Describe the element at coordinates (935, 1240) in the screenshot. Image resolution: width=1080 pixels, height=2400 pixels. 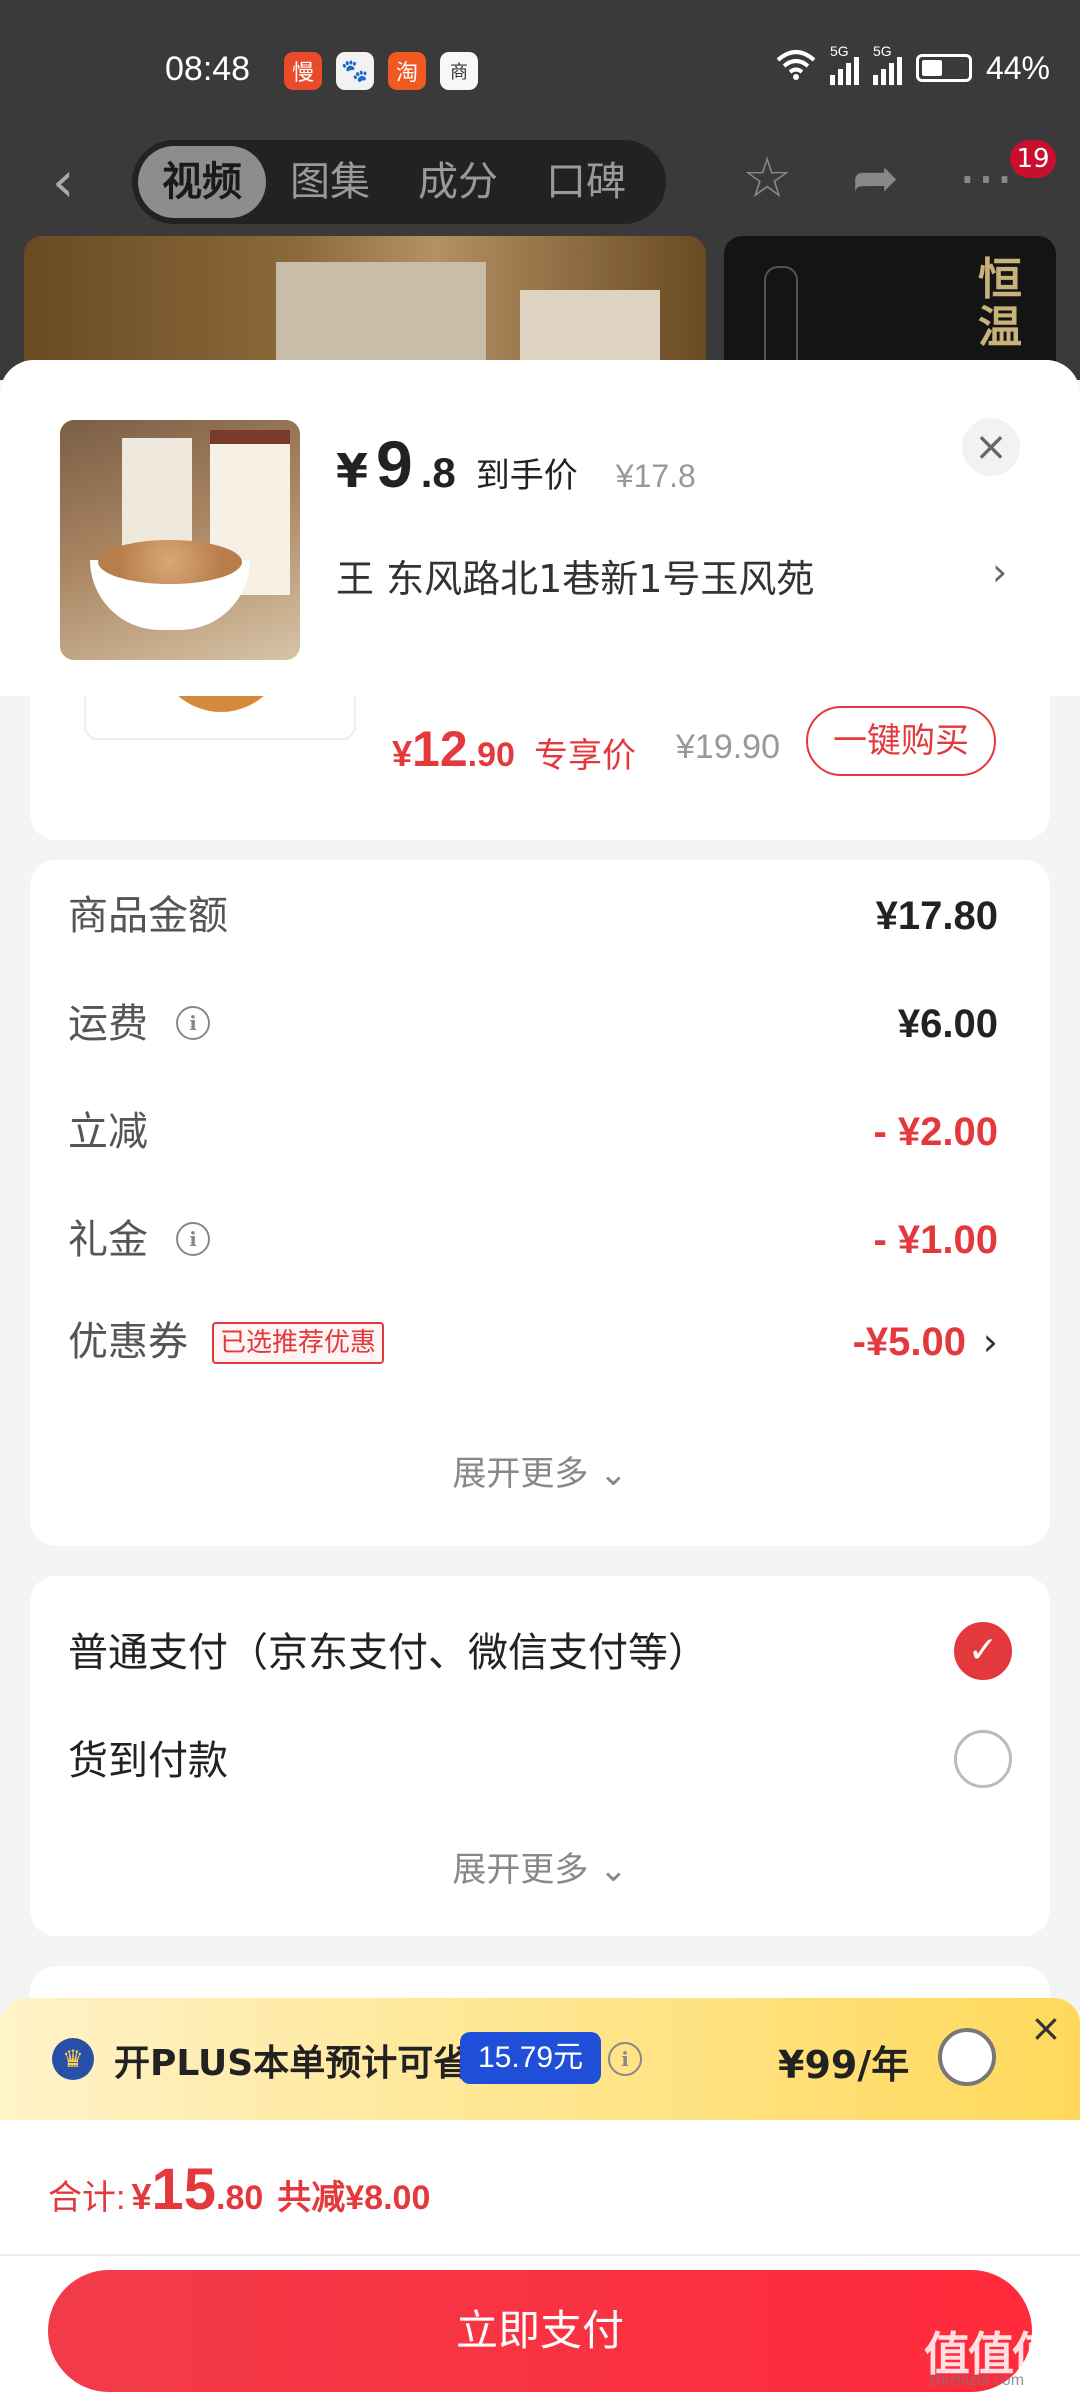
I see `gift-money-value: - ¥1.00` at that location.